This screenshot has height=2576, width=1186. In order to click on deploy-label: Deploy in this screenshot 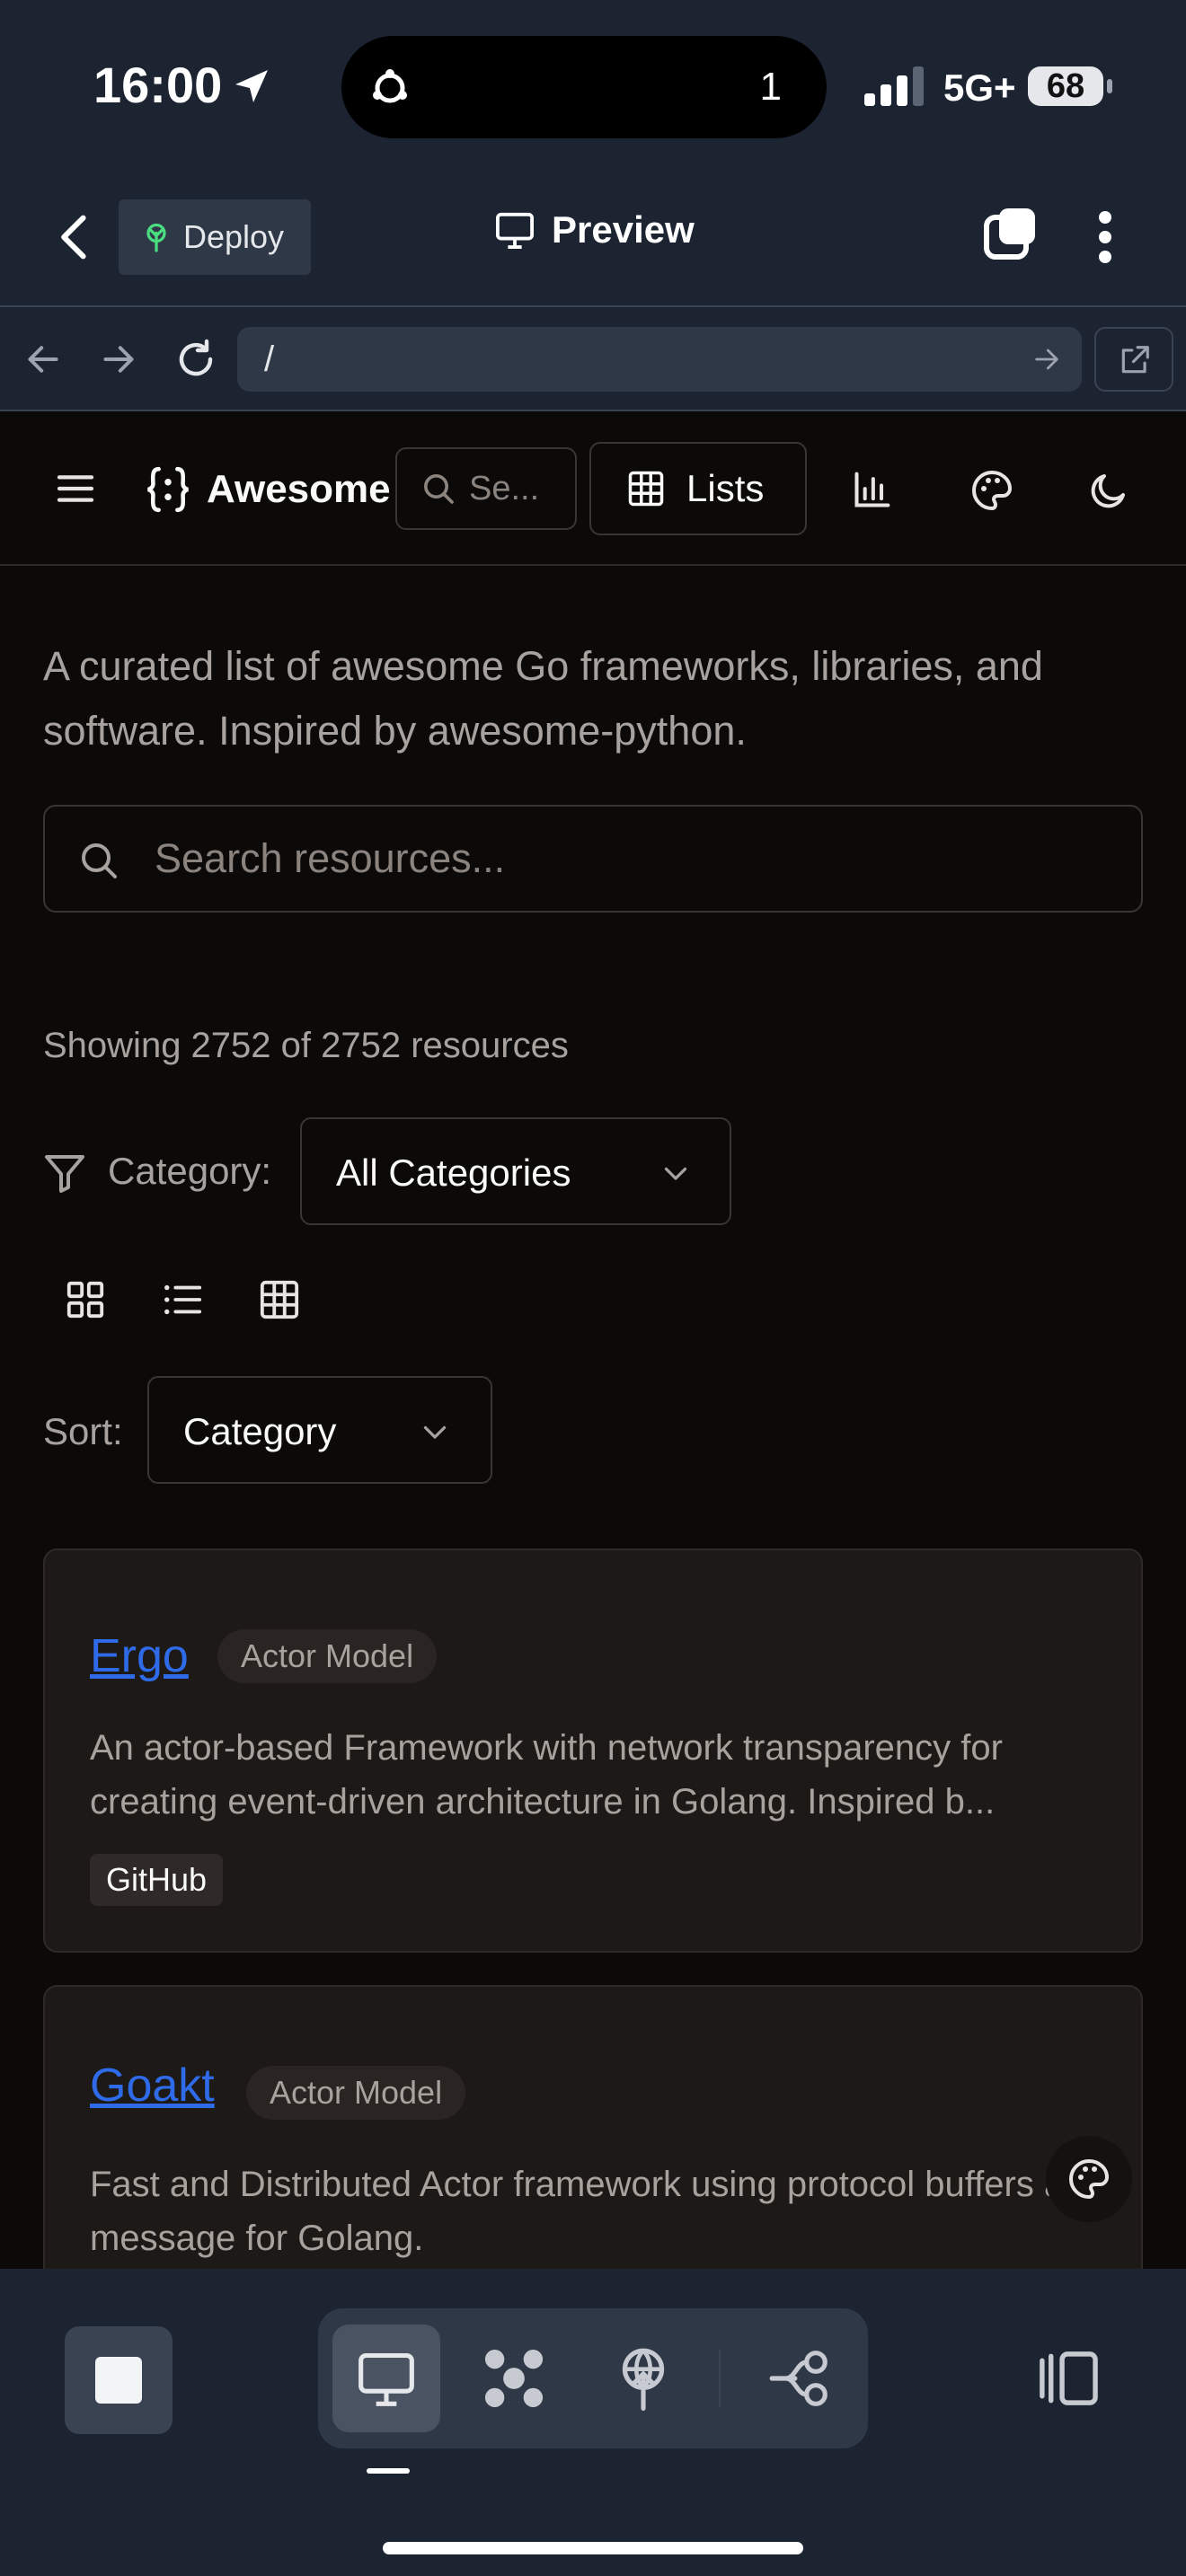, I will do `click(234, 236)`.